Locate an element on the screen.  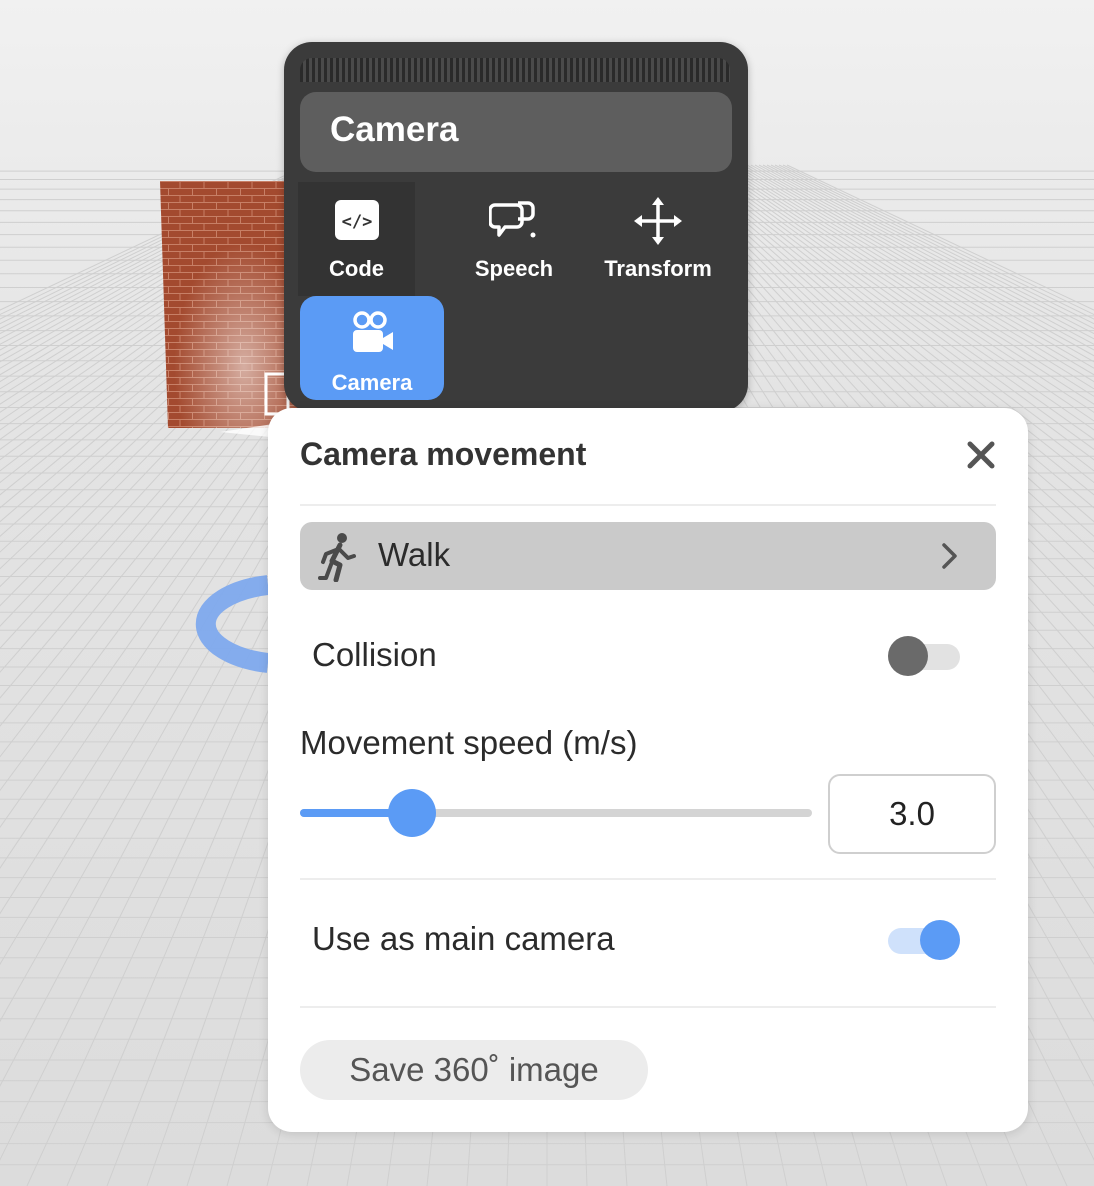
tab-camera-label: Camera is located at coordinates (372, 382).